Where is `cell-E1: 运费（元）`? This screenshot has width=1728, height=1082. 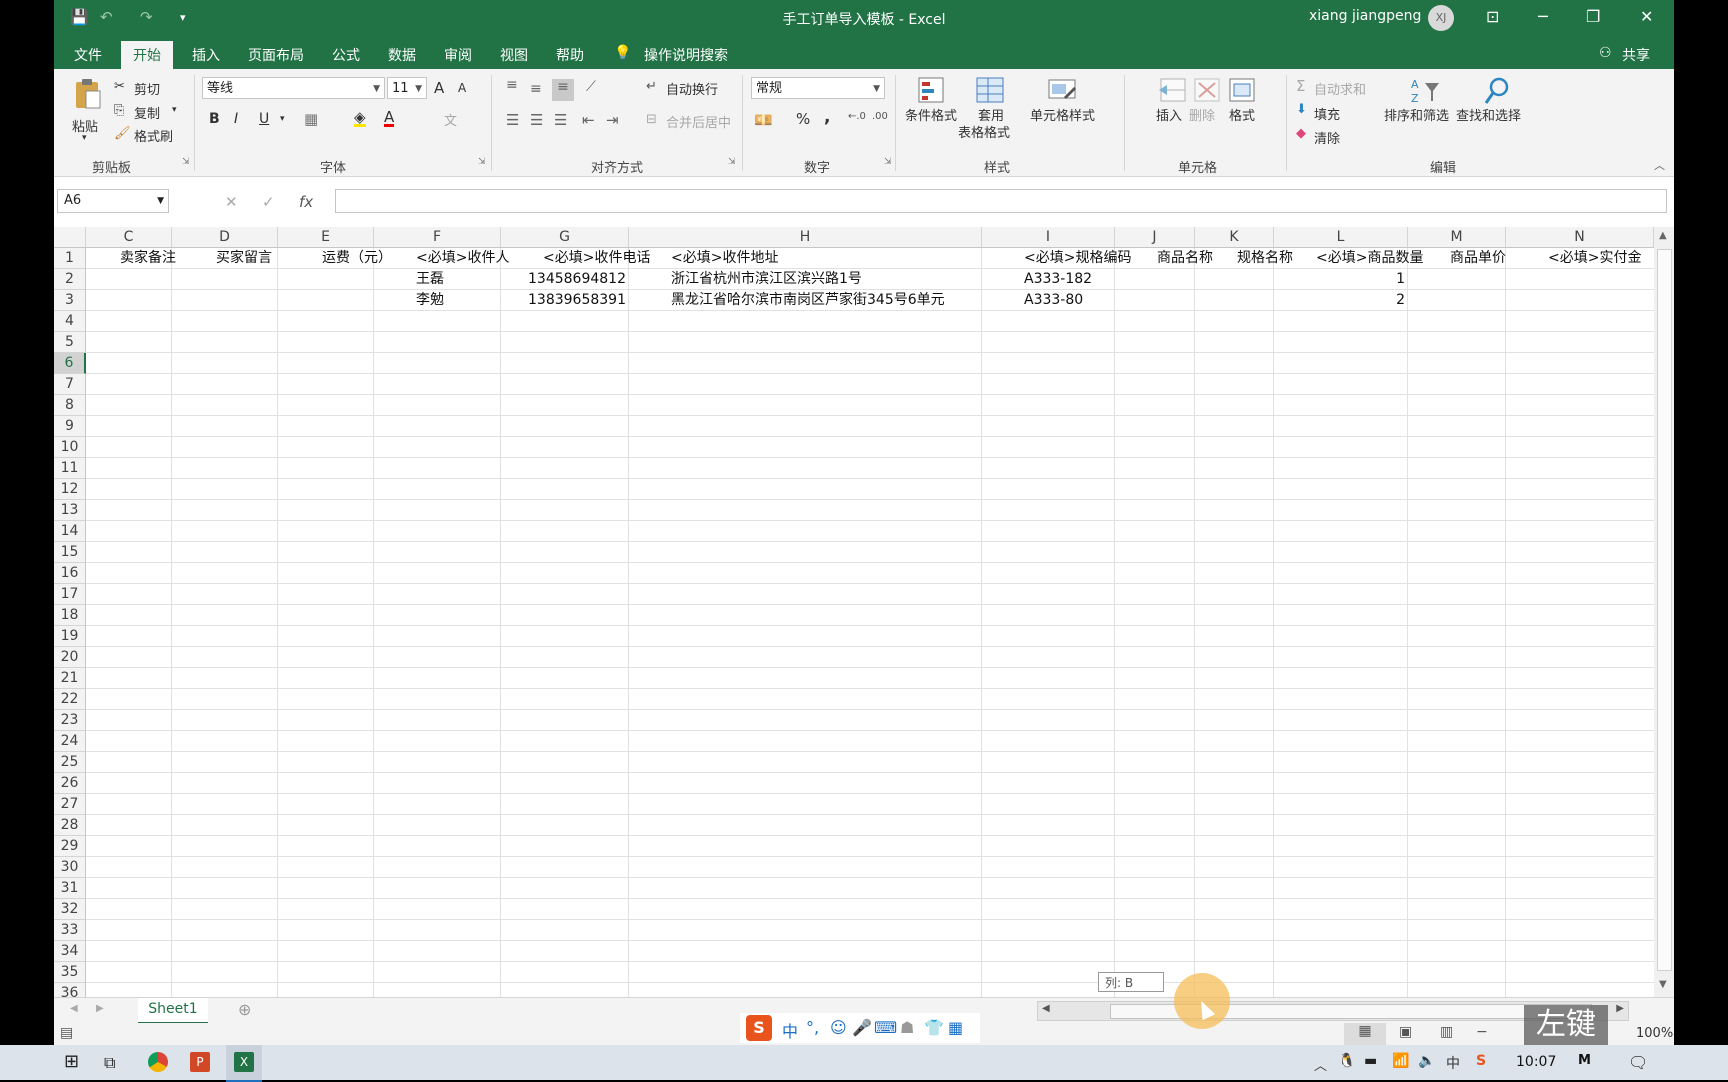
cell-E1: 运费（元） is located at coordinates (357, 258).